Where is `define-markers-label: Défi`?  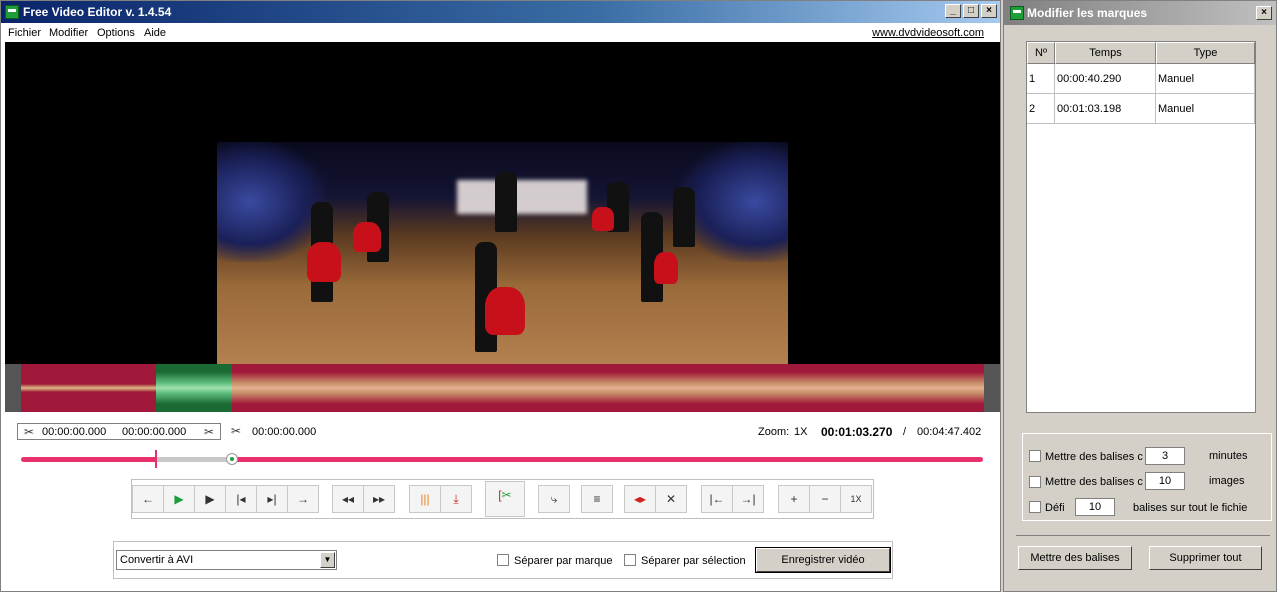 define-markers-label: Défi is located at coordinates (1055, 508).